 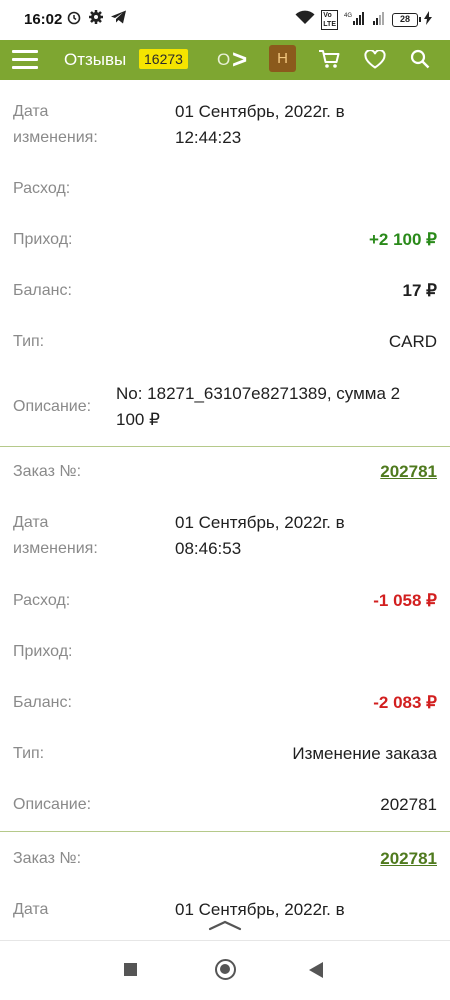 I want to click on chevron-right-icon: >, so click(x=239, y=59).